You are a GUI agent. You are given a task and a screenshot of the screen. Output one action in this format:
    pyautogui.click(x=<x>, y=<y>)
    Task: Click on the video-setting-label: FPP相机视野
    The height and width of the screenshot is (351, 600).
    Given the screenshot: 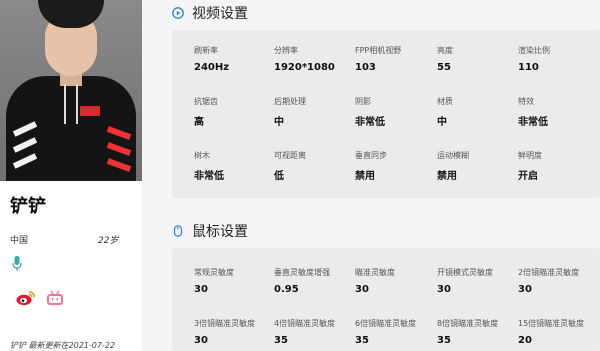 What is the action you would take?
    pyautogui.click(x=378, y=50)
    